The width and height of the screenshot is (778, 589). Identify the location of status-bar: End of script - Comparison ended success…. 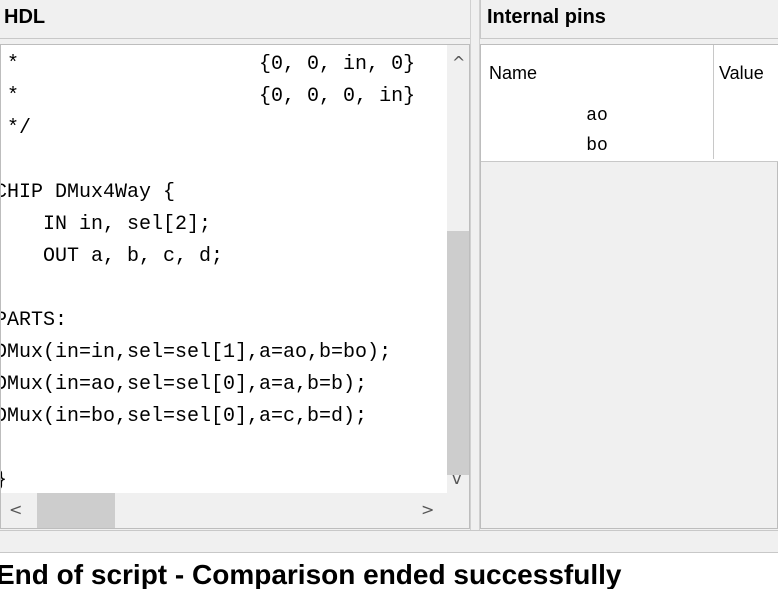
(389, 570).